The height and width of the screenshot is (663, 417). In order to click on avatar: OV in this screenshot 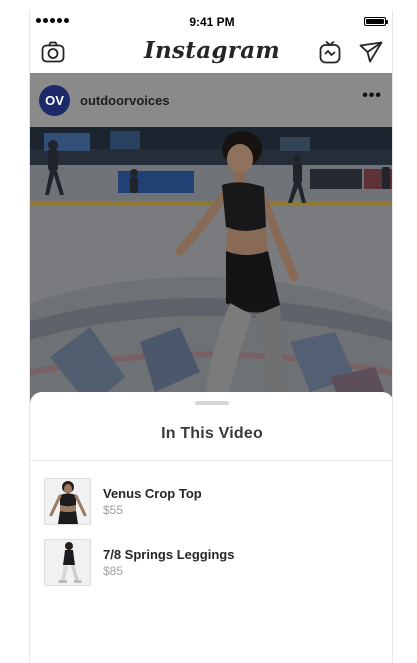, I will do `click(54, 100)`.